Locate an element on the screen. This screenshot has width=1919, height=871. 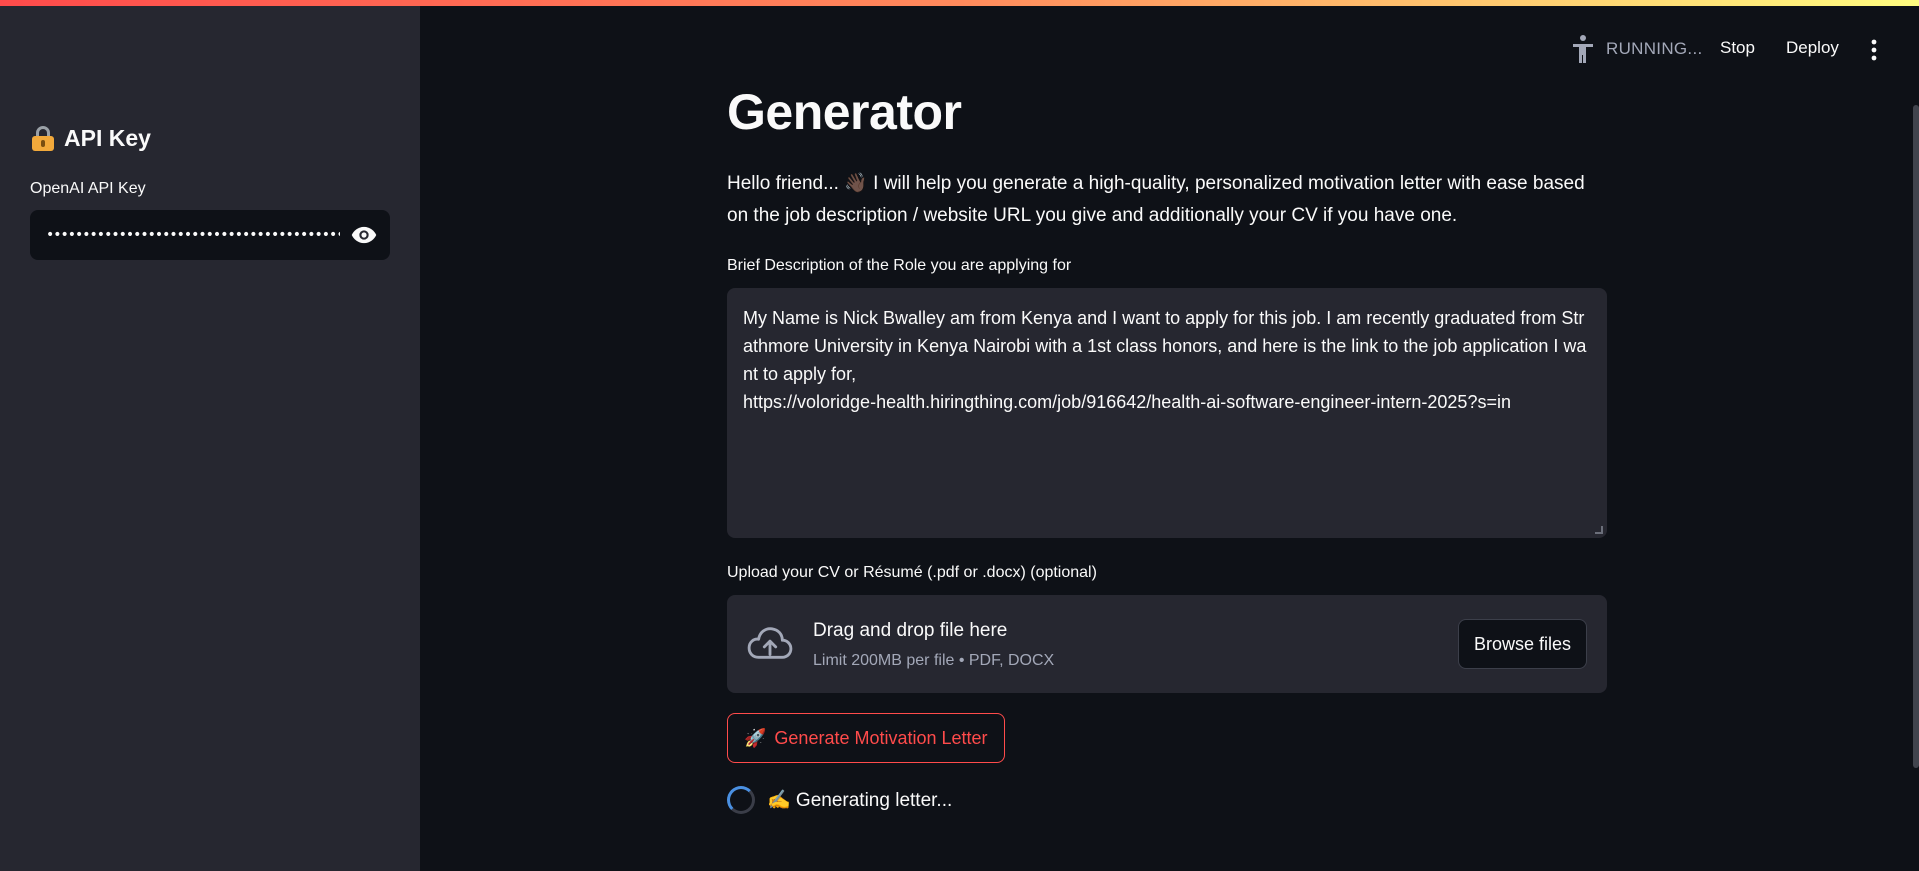
drop-limit-text: Limit 200MB per file • PDF, DOCX is located at coordinates (934, 660).